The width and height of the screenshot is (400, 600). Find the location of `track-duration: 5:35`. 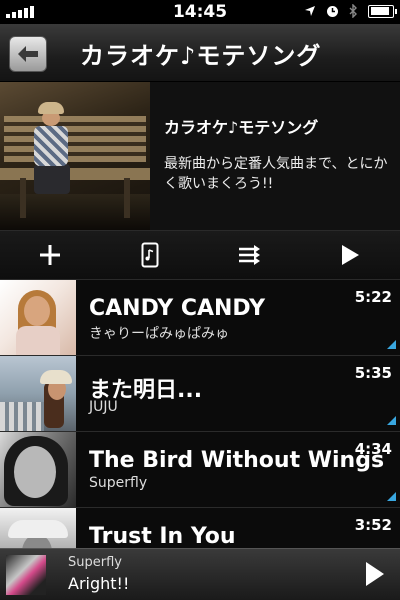

track-duration: 5:35 is located at coordinates (373, 373).